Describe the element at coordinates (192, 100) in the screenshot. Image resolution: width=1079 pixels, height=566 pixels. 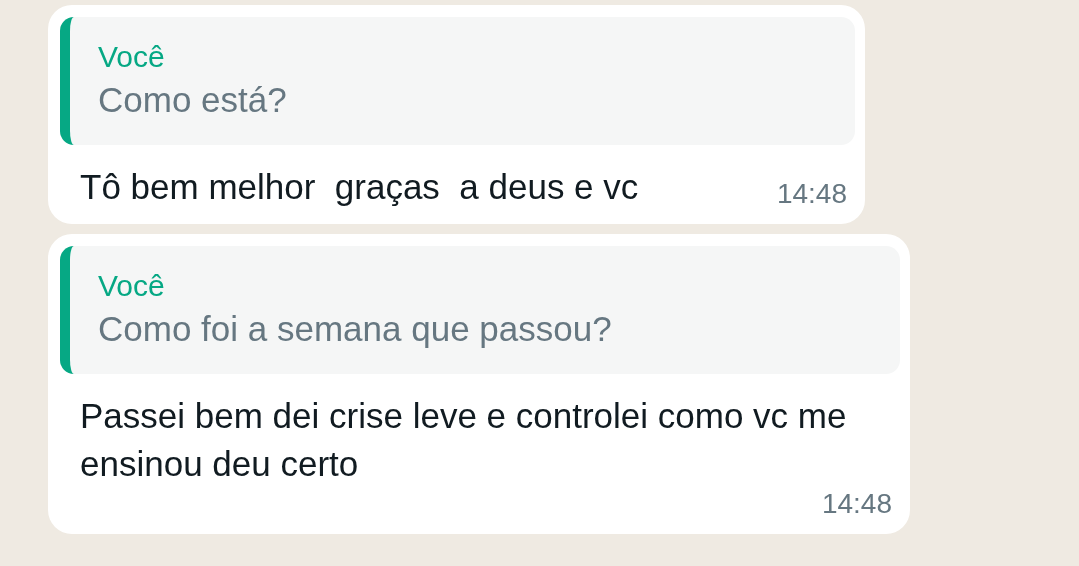
I see `quote-text: Como está?` at that location.